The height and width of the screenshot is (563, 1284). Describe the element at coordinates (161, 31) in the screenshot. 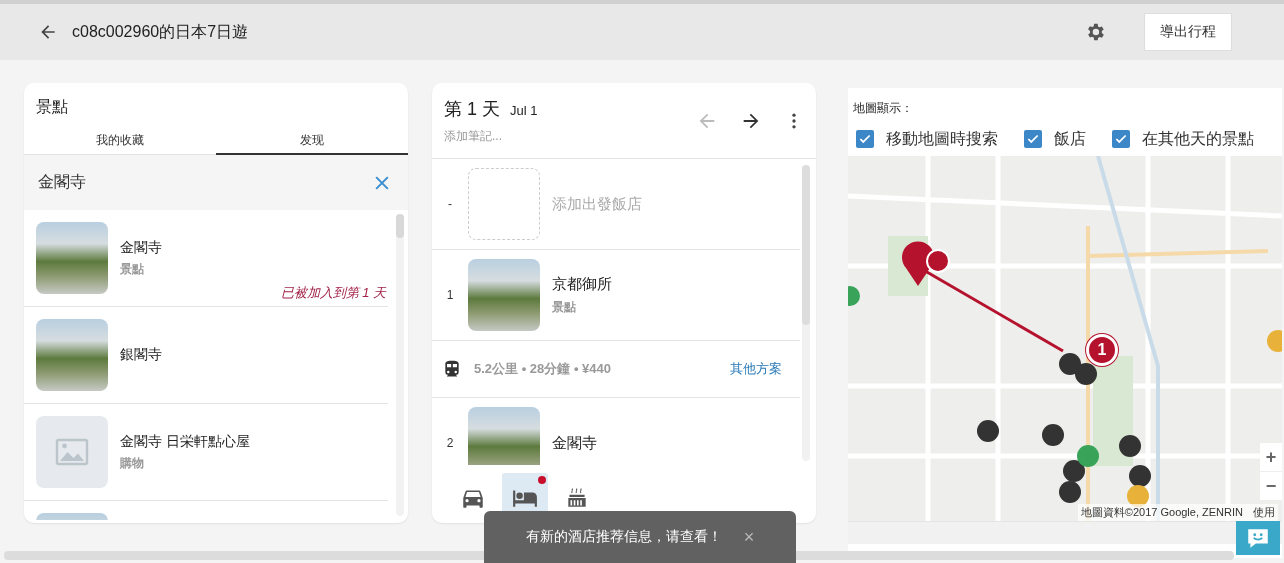

I see `trip-title: c08c002960的日本7日遊` at that location.